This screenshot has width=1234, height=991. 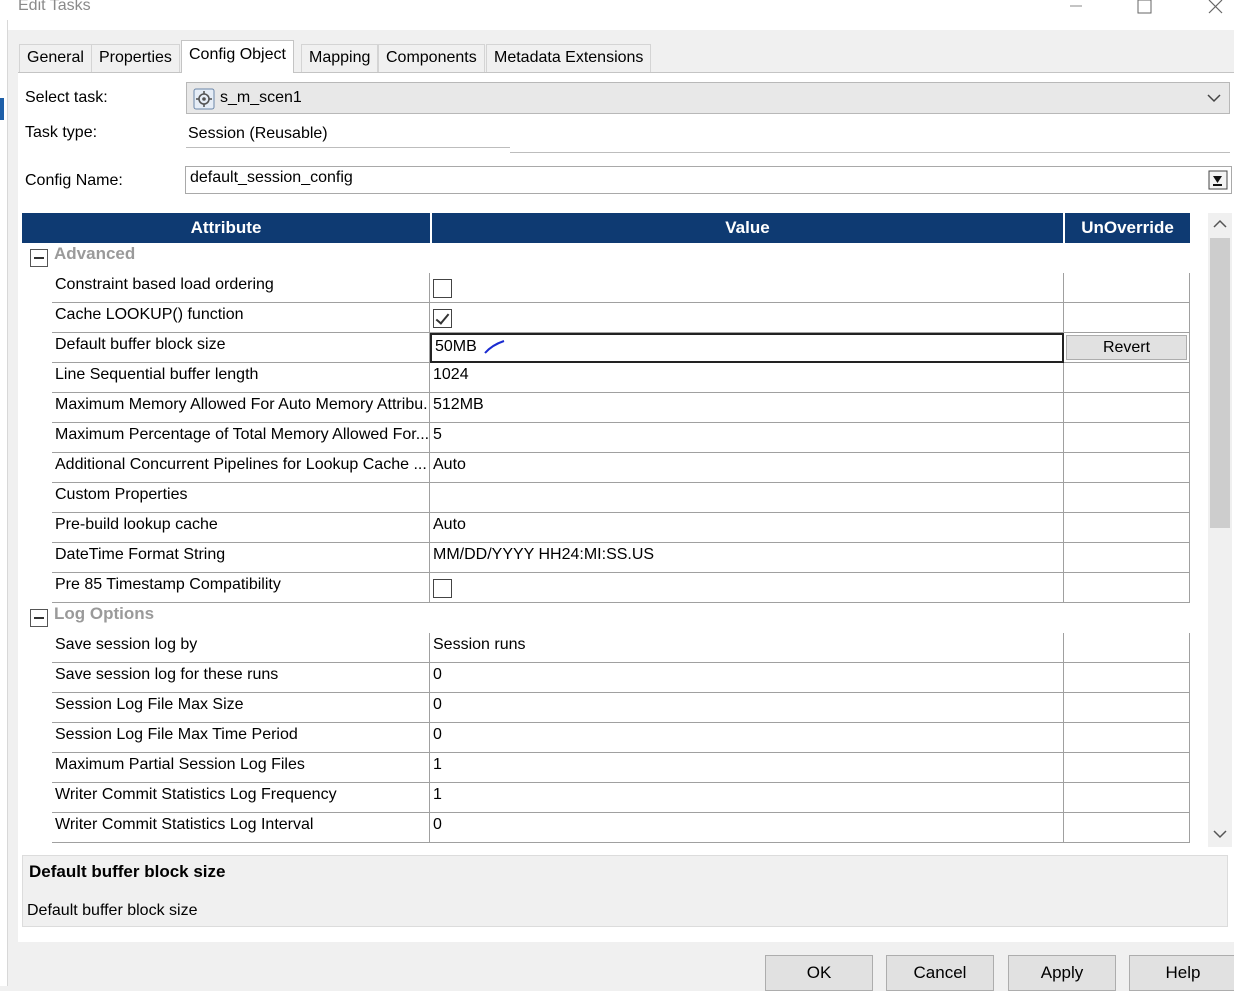 What do you see at coordinates (451, 374) in the screenshot?
I see `value-text: 1024` at bounding box center [451, 374].